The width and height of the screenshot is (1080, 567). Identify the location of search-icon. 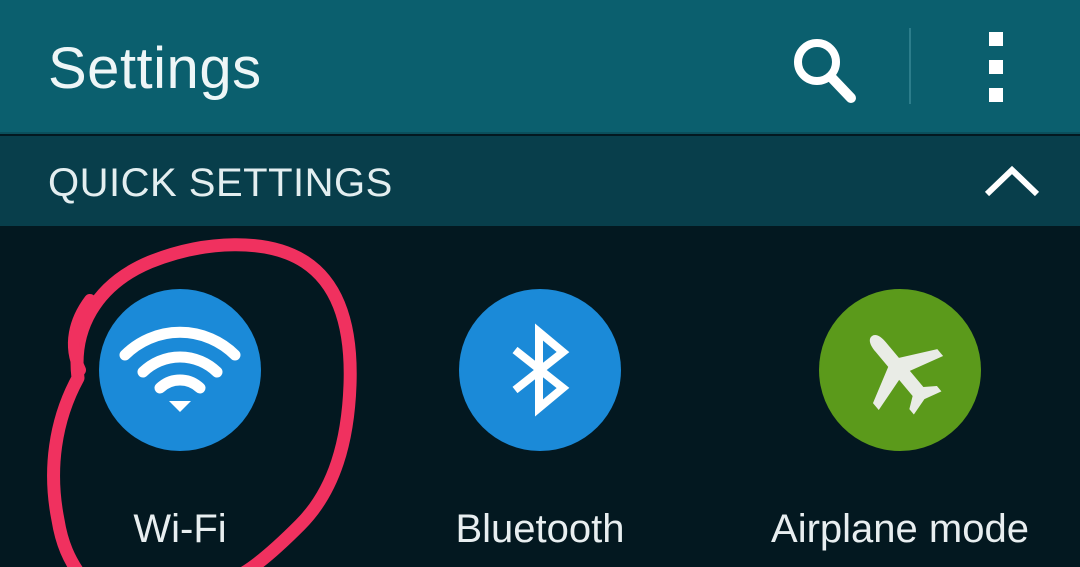
(825, 71).